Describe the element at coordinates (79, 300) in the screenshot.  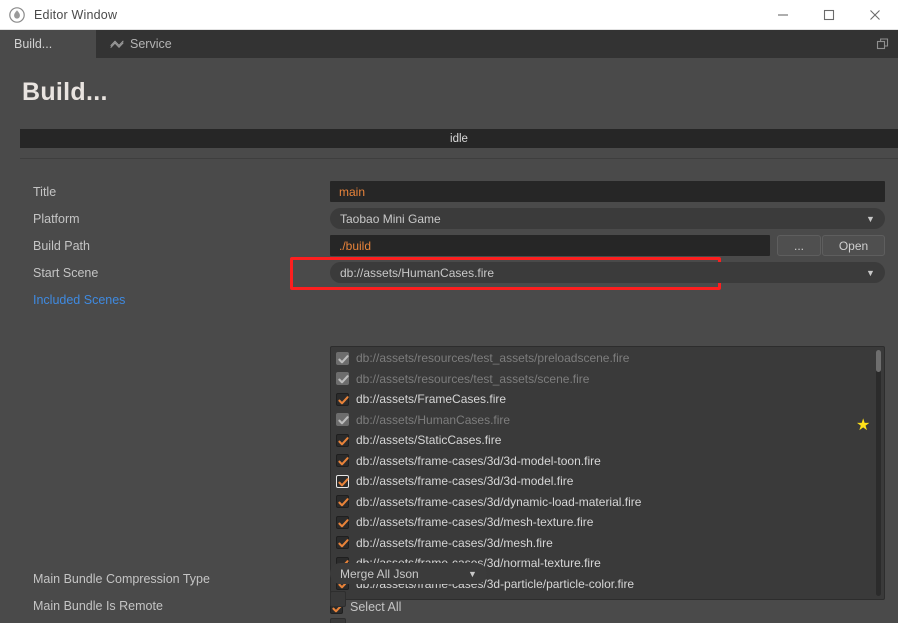
I see `included-scenes-label: Included Scenes` at that location.